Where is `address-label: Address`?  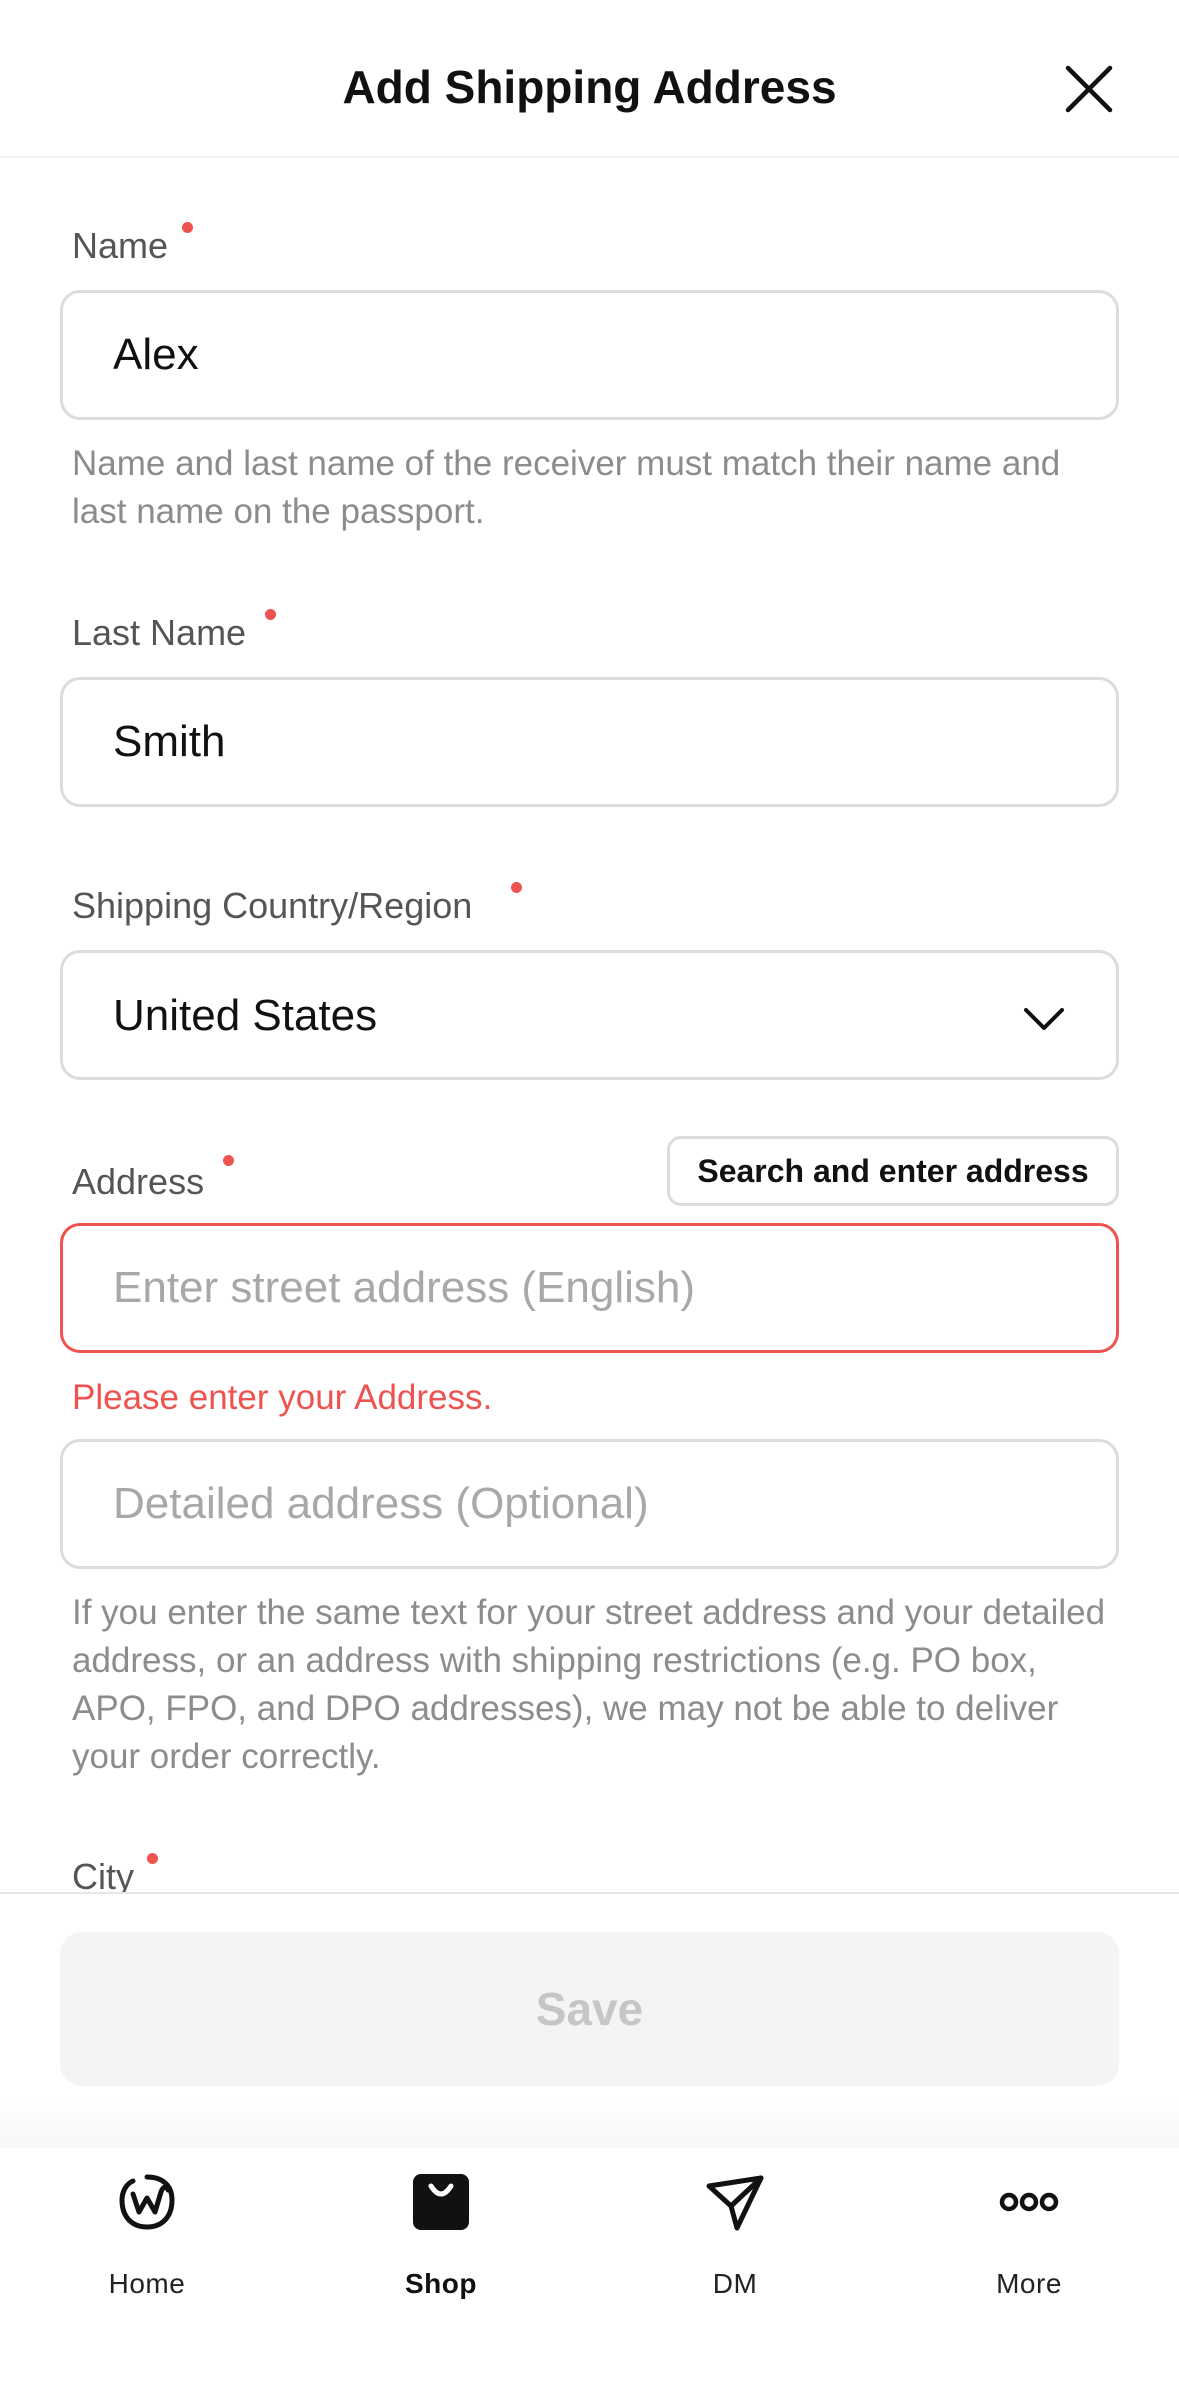 address-label: Address is located at coordinates (138, 1181).